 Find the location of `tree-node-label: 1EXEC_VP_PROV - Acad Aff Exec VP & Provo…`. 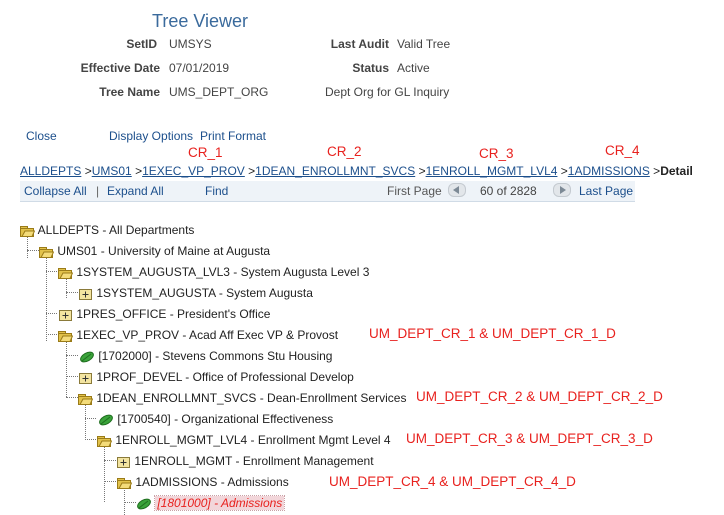

tree-node-label: 1EXEC_VP_PROV - Acad Aff Exec VP & Provo… is located at coordinates (207, 335).